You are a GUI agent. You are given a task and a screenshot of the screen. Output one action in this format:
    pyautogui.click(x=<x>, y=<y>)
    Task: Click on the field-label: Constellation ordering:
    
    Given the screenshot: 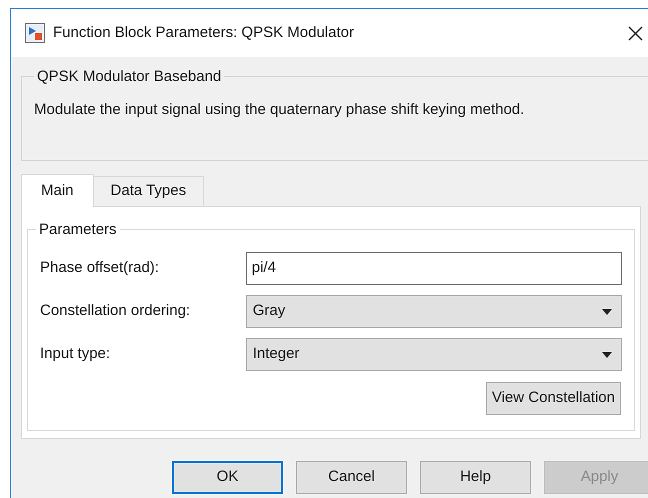 What is the action you would take?
    pyautogui.click(x=116, y=311)
    